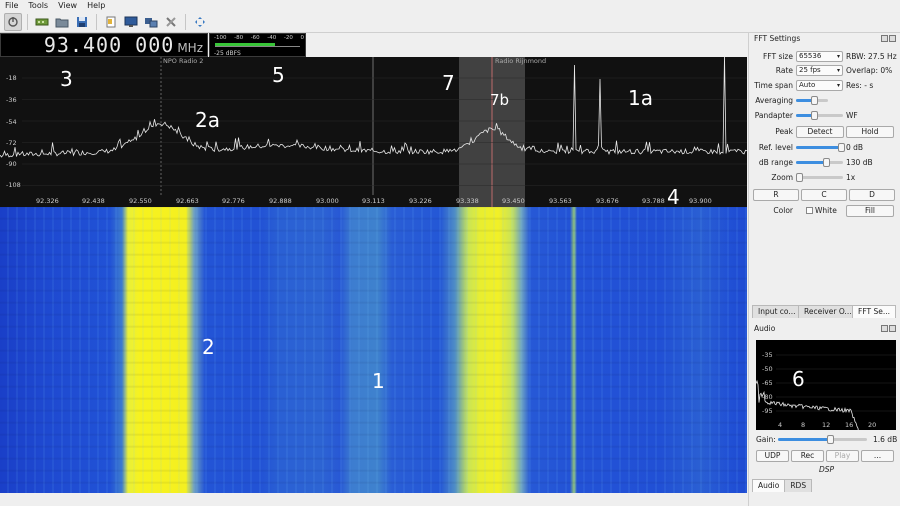 The height and width of the screenshot is (506, 900). I want to click on menu-file: File, so click(11, 5).